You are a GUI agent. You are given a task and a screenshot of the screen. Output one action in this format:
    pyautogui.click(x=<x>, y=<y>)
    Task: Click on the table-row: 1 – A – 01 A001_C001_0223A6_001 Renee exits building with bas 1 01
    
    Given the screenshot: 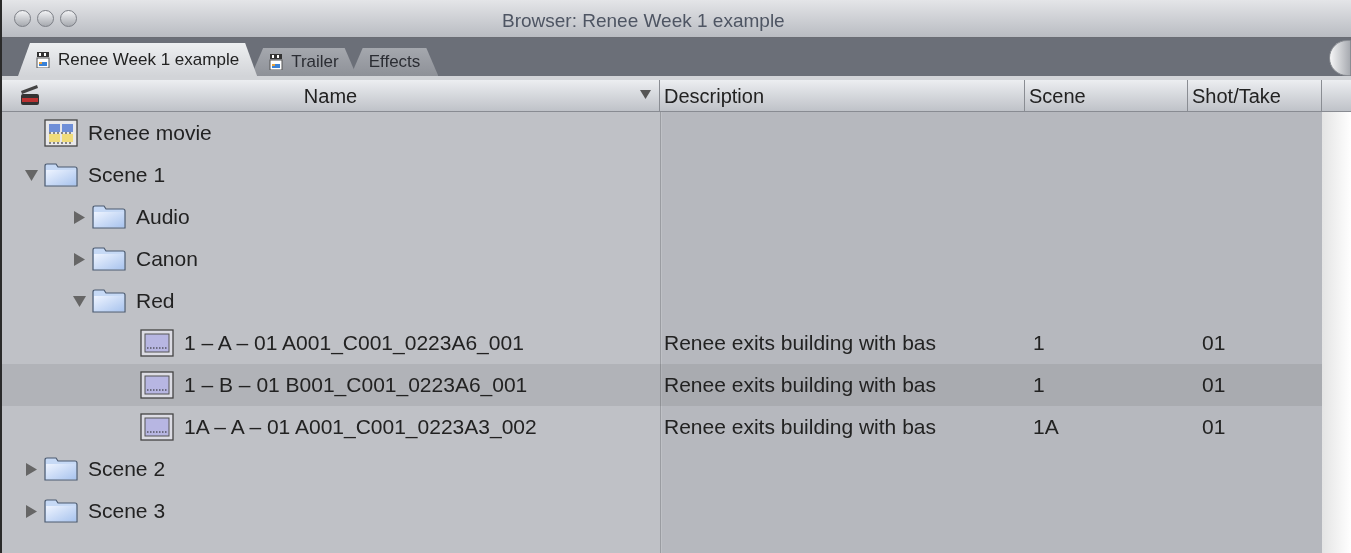 What is the action you would take?
    pyautogui.click(x=662, y=343)
    